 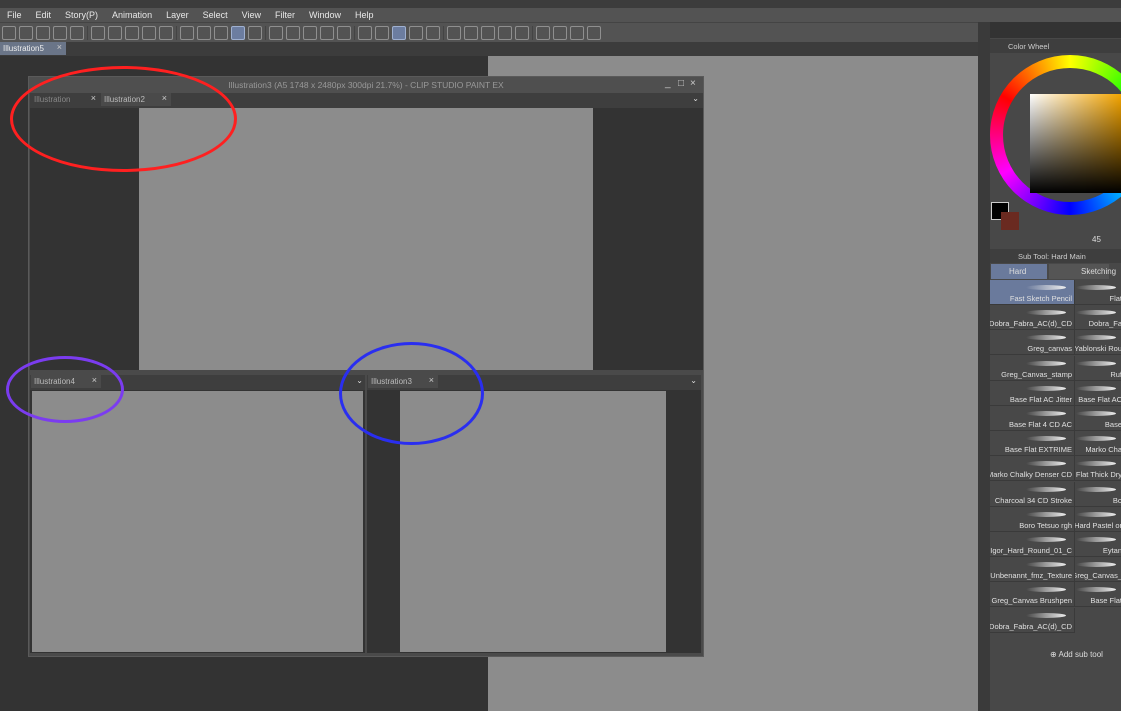 What do you see at coordinates (1032, 494) in the screenshot?
I see `subtool-item: Charcoal 34 CD Stroke` at bounding box center [1032, 494].